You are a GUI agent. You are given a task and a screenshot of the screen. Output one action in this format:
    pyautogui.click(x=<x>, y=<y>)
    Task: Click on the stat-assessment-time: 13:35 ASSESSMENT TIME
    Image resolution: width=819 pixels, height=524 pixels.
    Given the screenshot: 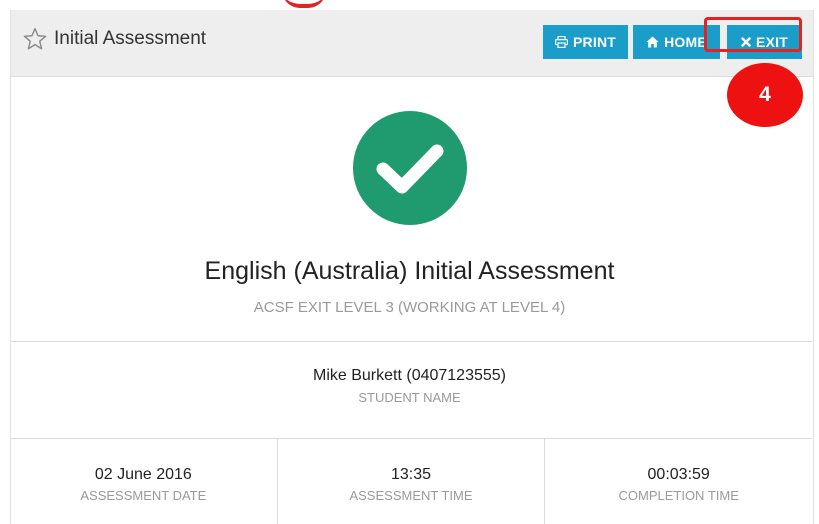 What is the action you would take?
    pyautogui.click(x=410, y=481)
    